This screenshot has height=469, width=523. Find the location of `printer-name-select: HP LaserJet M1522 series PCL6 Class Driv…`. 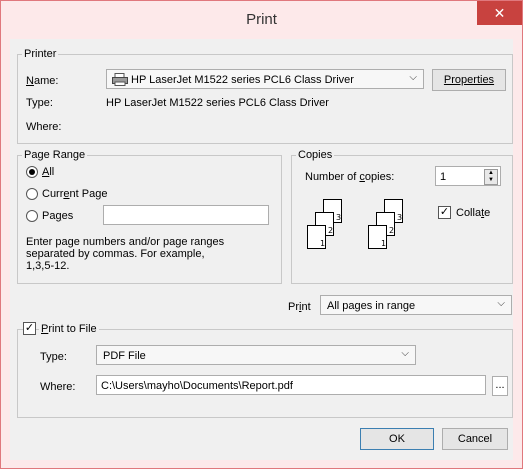

printer-name-select: HP LaserJet M1522 series PCL6 Class Driv… is located at coordinates (265, 79).